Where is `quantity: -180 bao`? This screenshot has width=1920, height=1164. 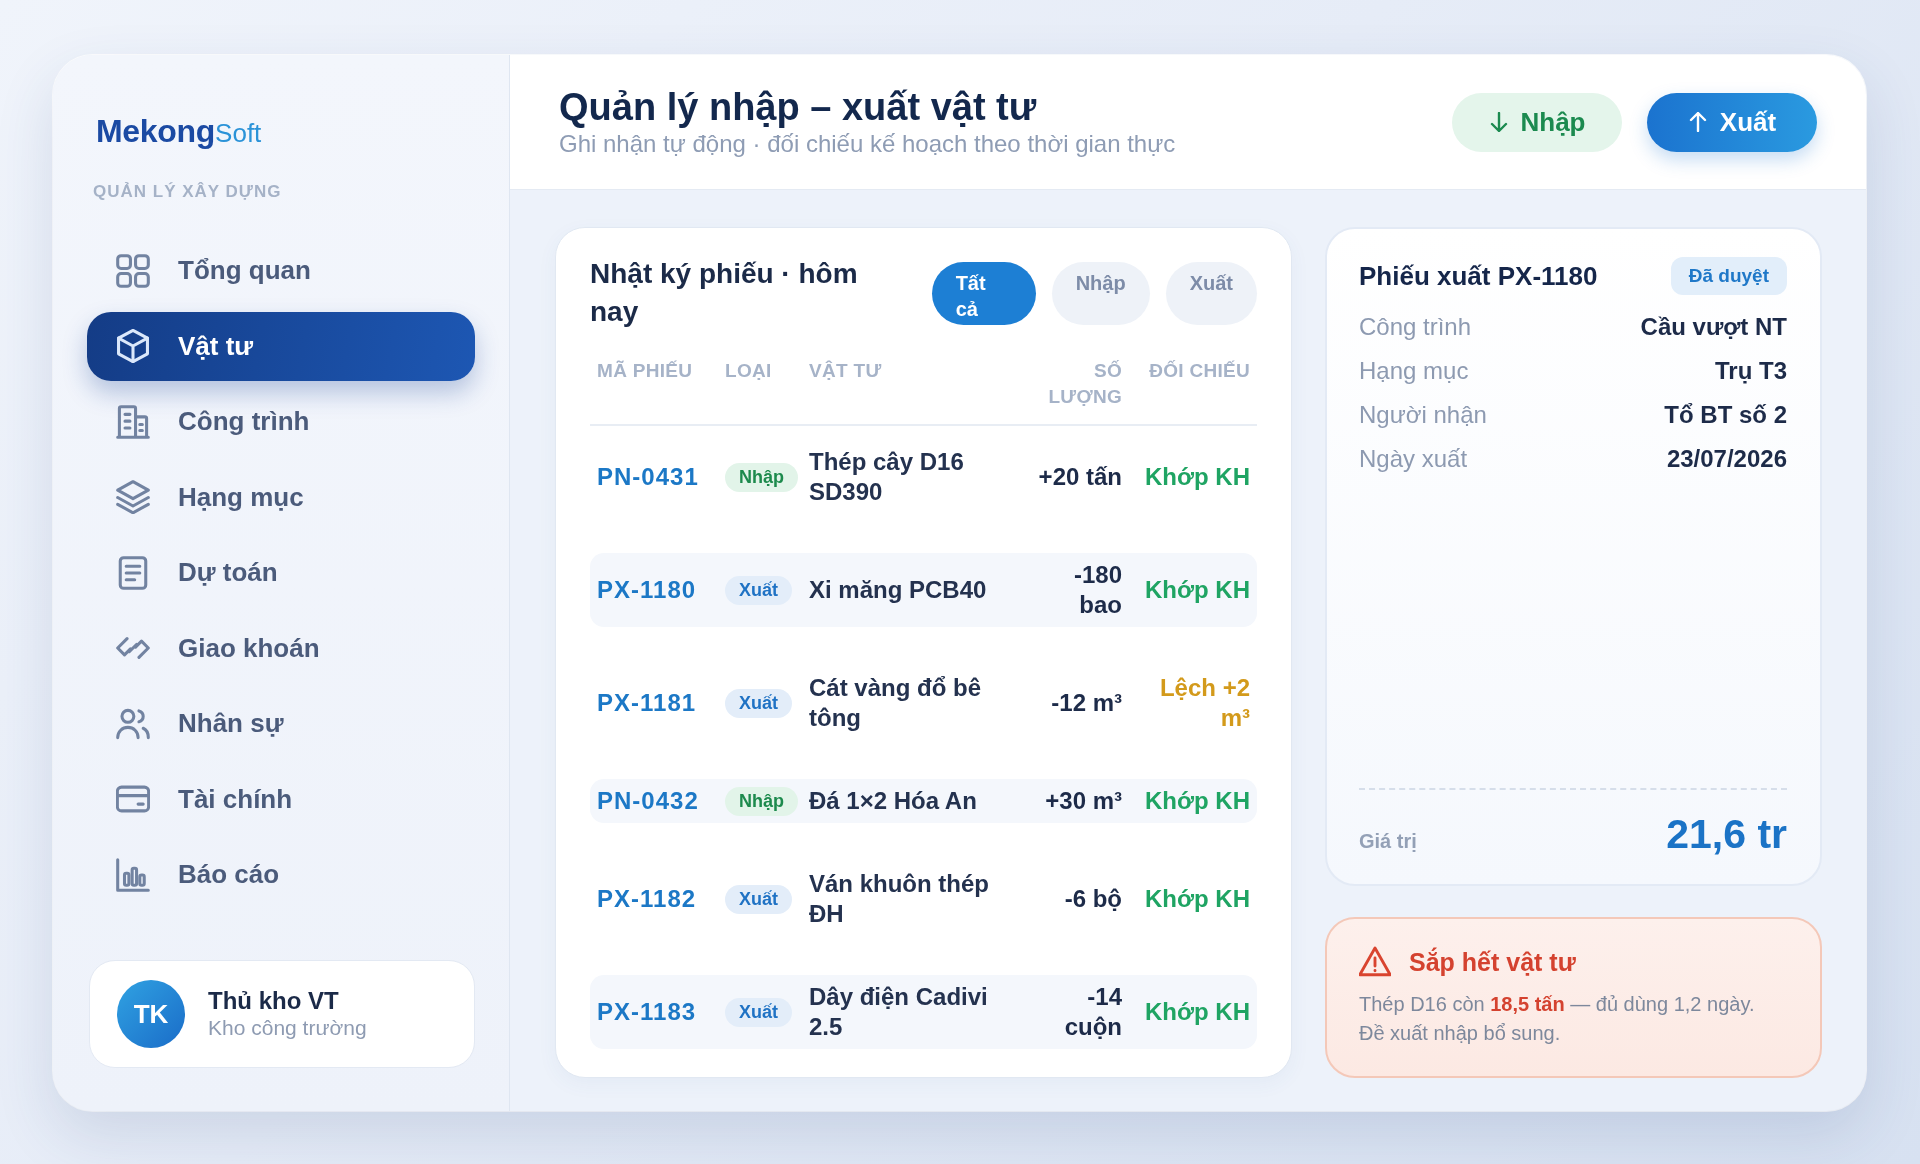 quantity: -180 bao is located at coordinates (1097, 590).